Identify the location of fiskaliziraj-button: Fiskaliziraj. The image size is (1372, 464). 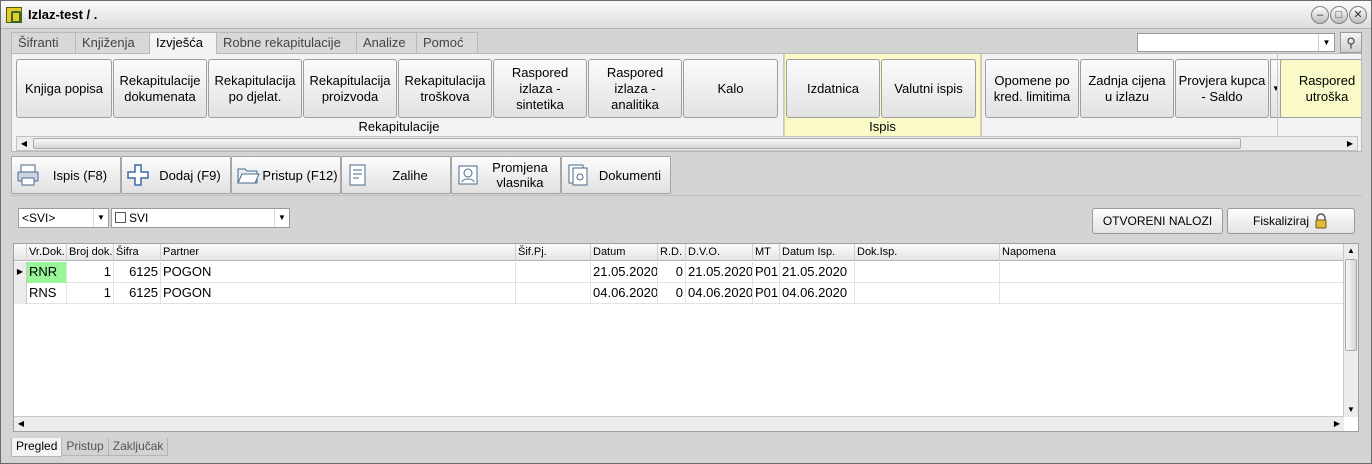
(1291, 221).